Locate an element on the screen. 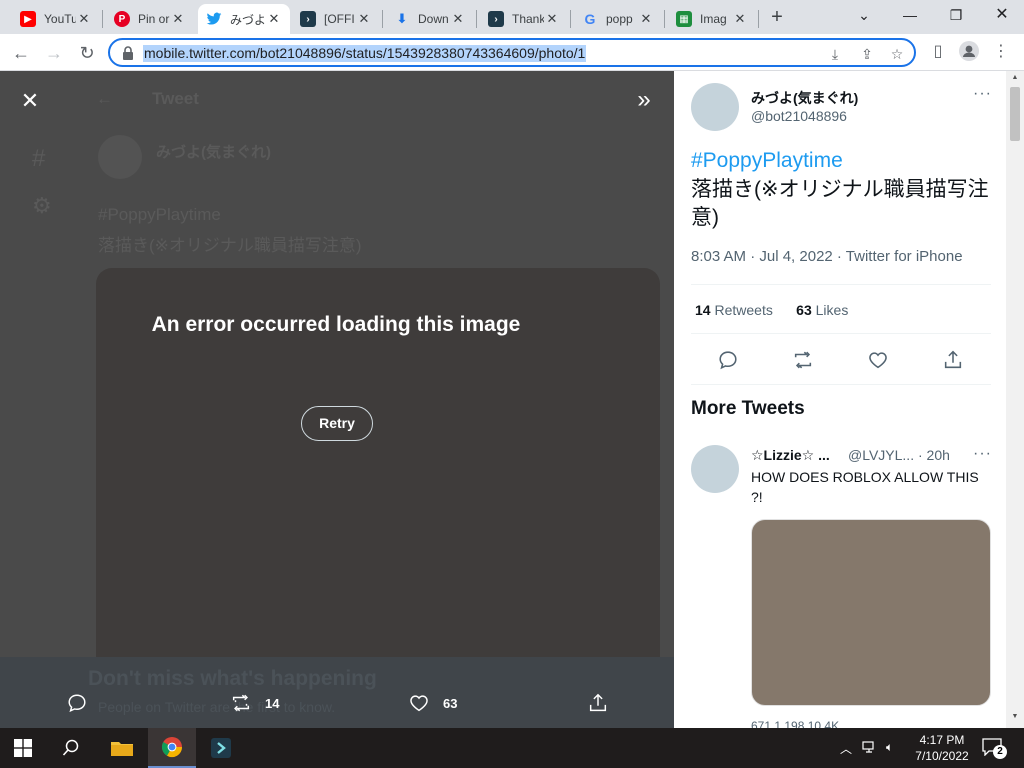 The image size is (1024, 768). likes-label: Likes is located at coordinates (832, 310).